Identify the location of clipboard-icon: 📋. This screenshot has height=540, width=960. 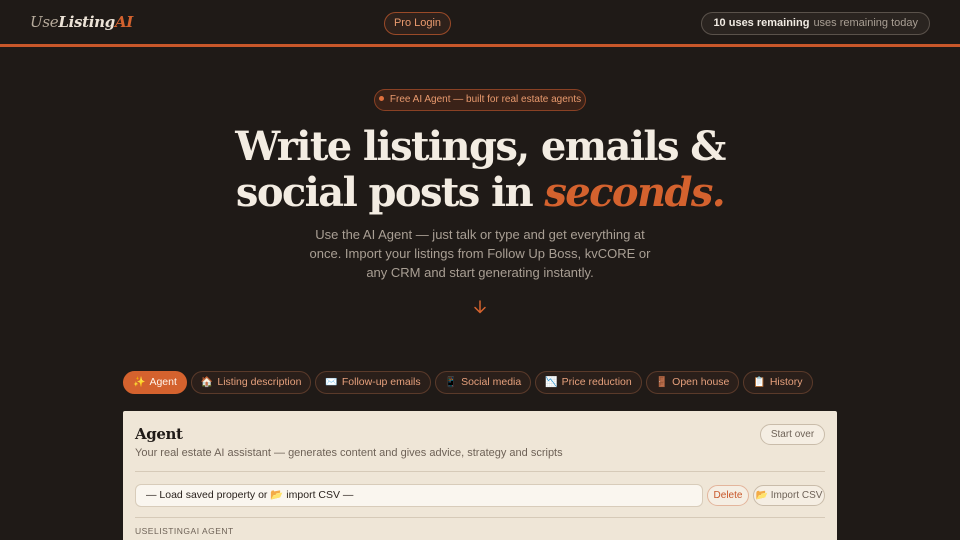
(759, 382).